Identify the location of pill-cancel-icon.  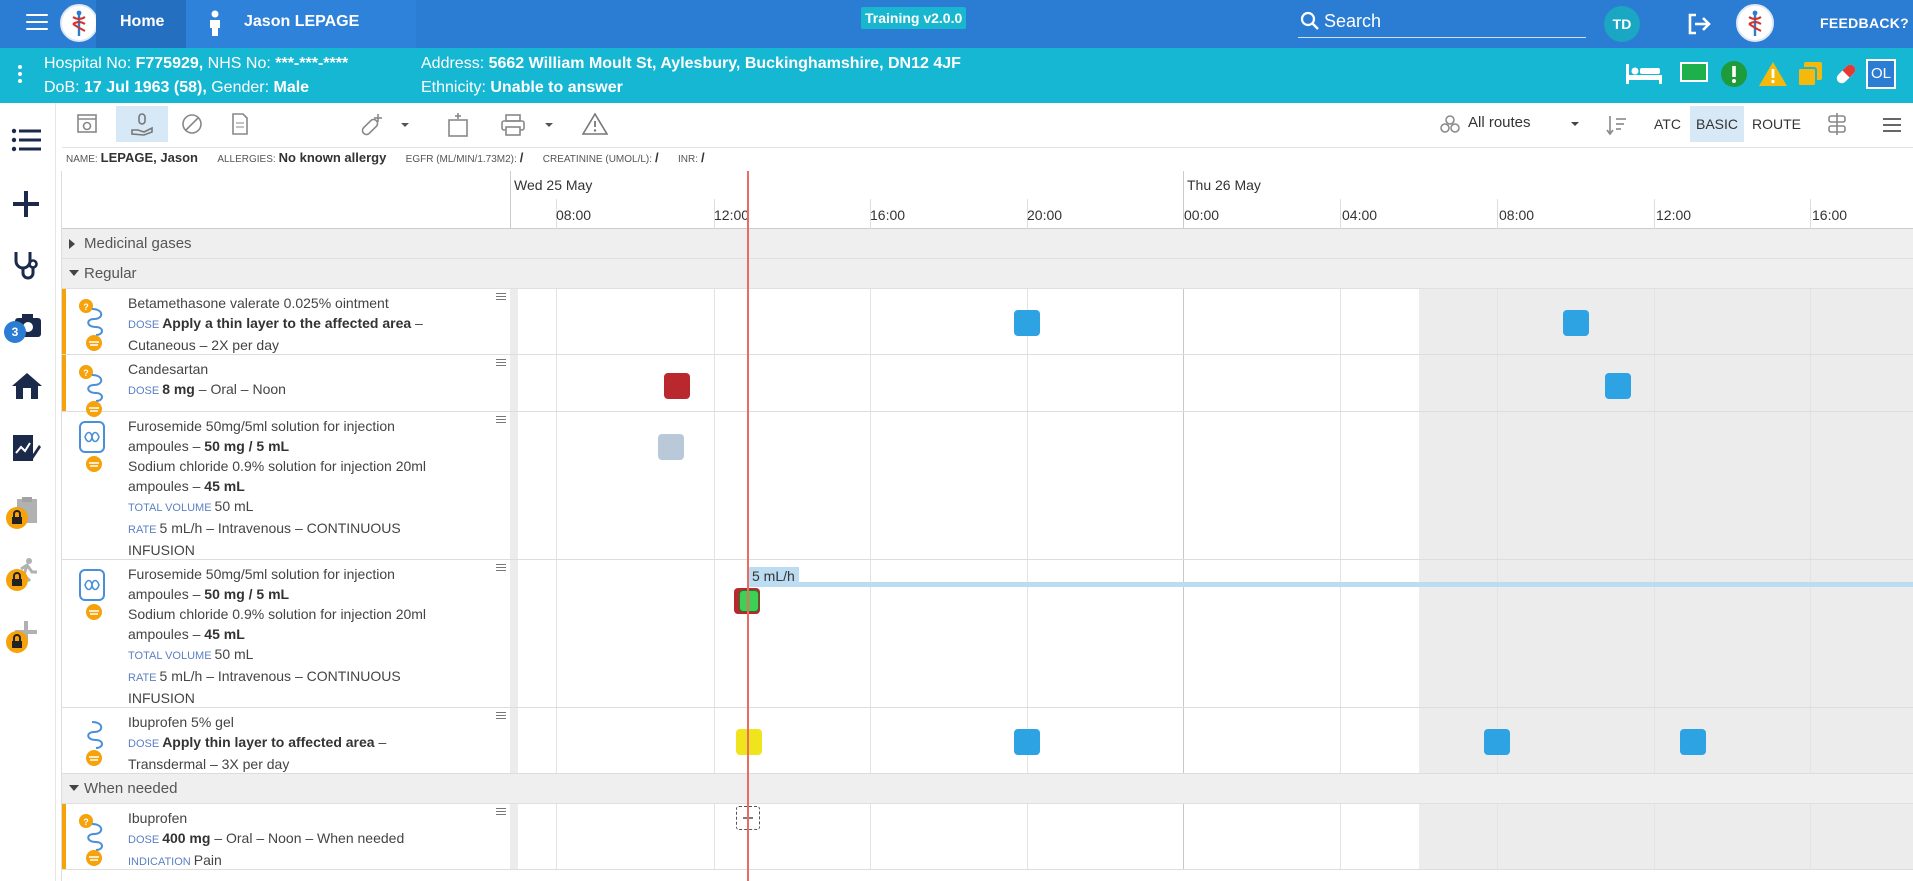
(192, 124).